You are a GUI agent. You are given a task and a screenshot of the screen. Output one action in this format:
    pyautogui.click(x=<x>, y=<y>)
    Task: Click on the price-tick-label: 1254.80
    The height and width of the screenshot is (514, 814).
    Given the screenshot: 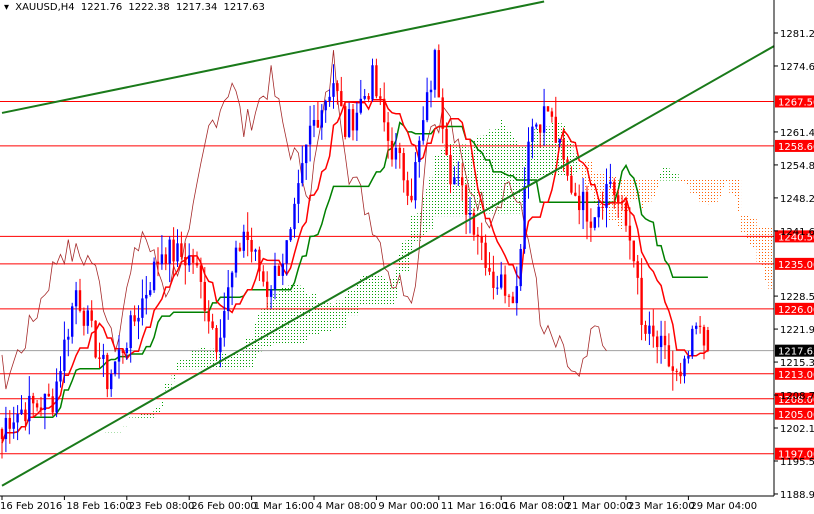 What is the action you would take?
    pyautogui.click(x=797, y=166)
    